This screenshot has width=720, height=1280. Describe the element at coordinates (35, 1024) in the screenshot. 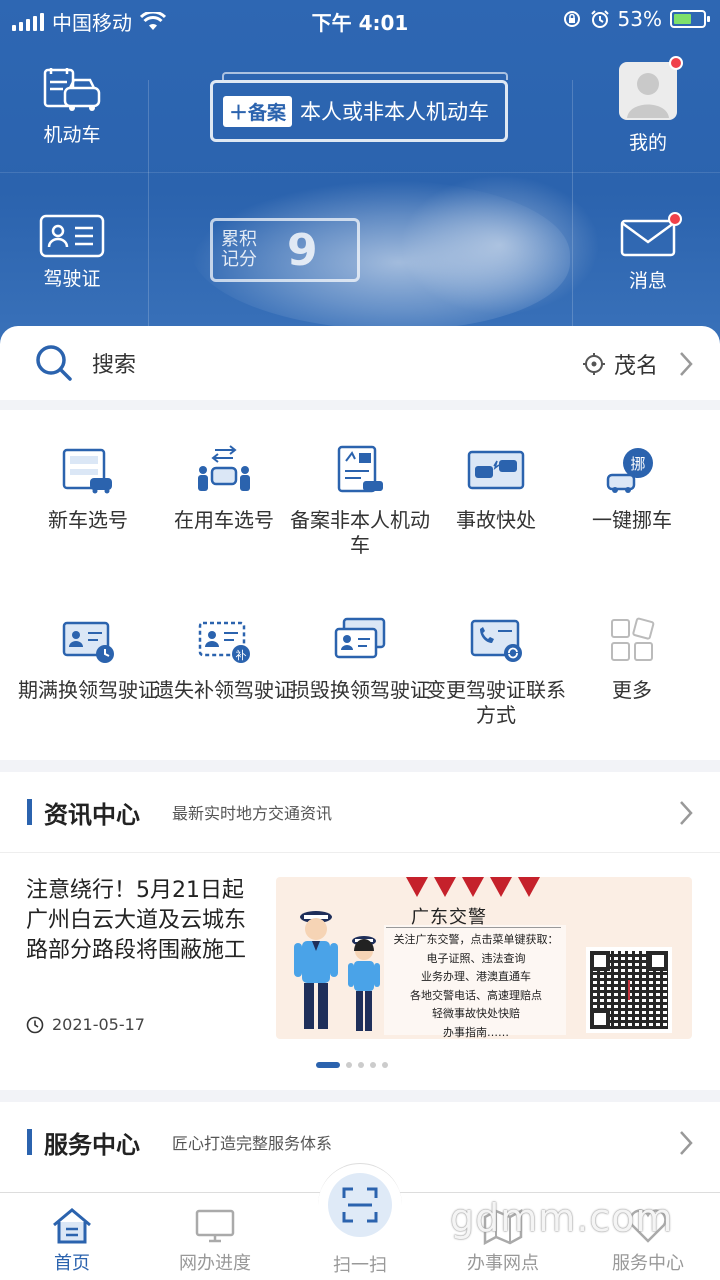

I see `clock-icon` at that location.